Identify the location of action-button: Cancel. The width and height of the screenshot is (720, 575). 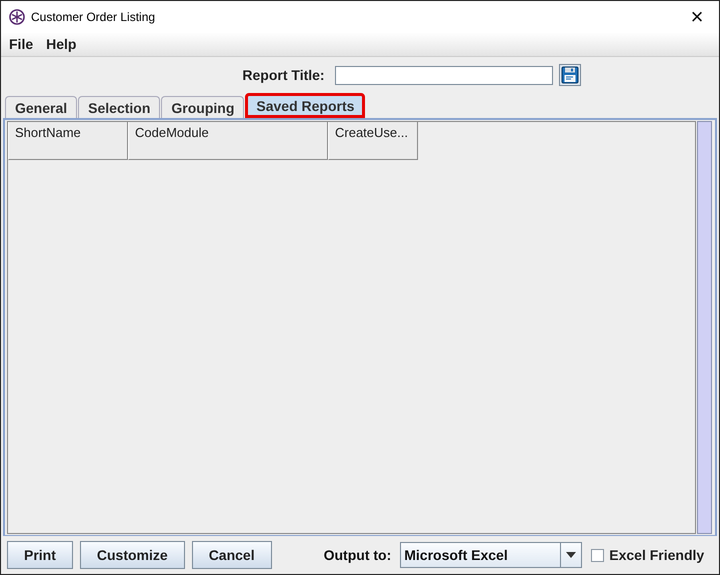
(232, 555).